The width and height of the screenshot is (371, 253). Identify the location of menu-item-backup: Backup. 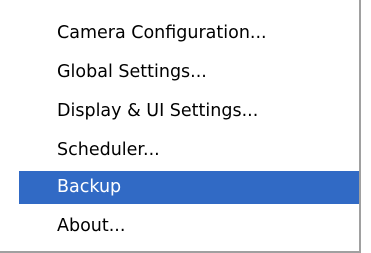
(189, 187).